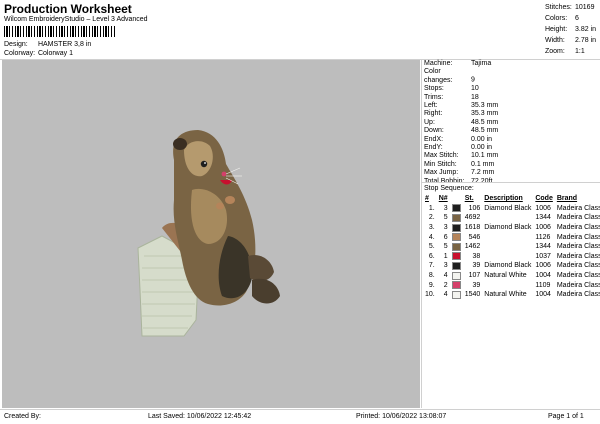 The height and width of the screenshot is (424, 600). What do you see at coordinates (543, 295) in the screenshot?
I see `row-code: 1004` at bounding box center [543, 295].